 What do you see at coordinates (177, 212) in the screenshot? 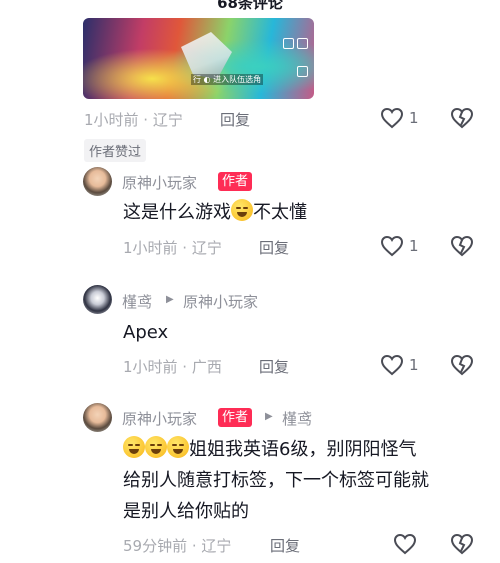
I see `comment-text-part: 这是什么游戏` at bounding box center [177, 212].